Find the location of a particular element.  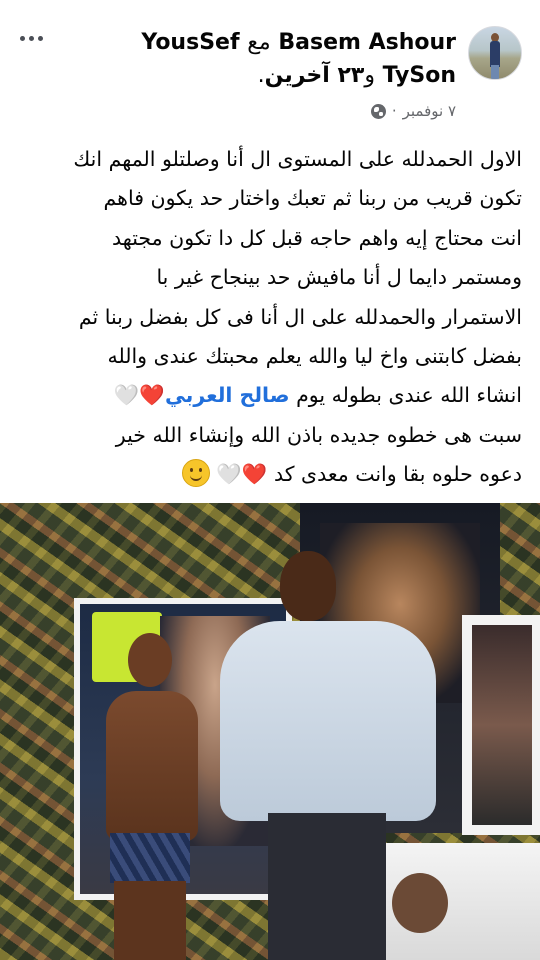

more-options-button is located at coordinates (31, 38).